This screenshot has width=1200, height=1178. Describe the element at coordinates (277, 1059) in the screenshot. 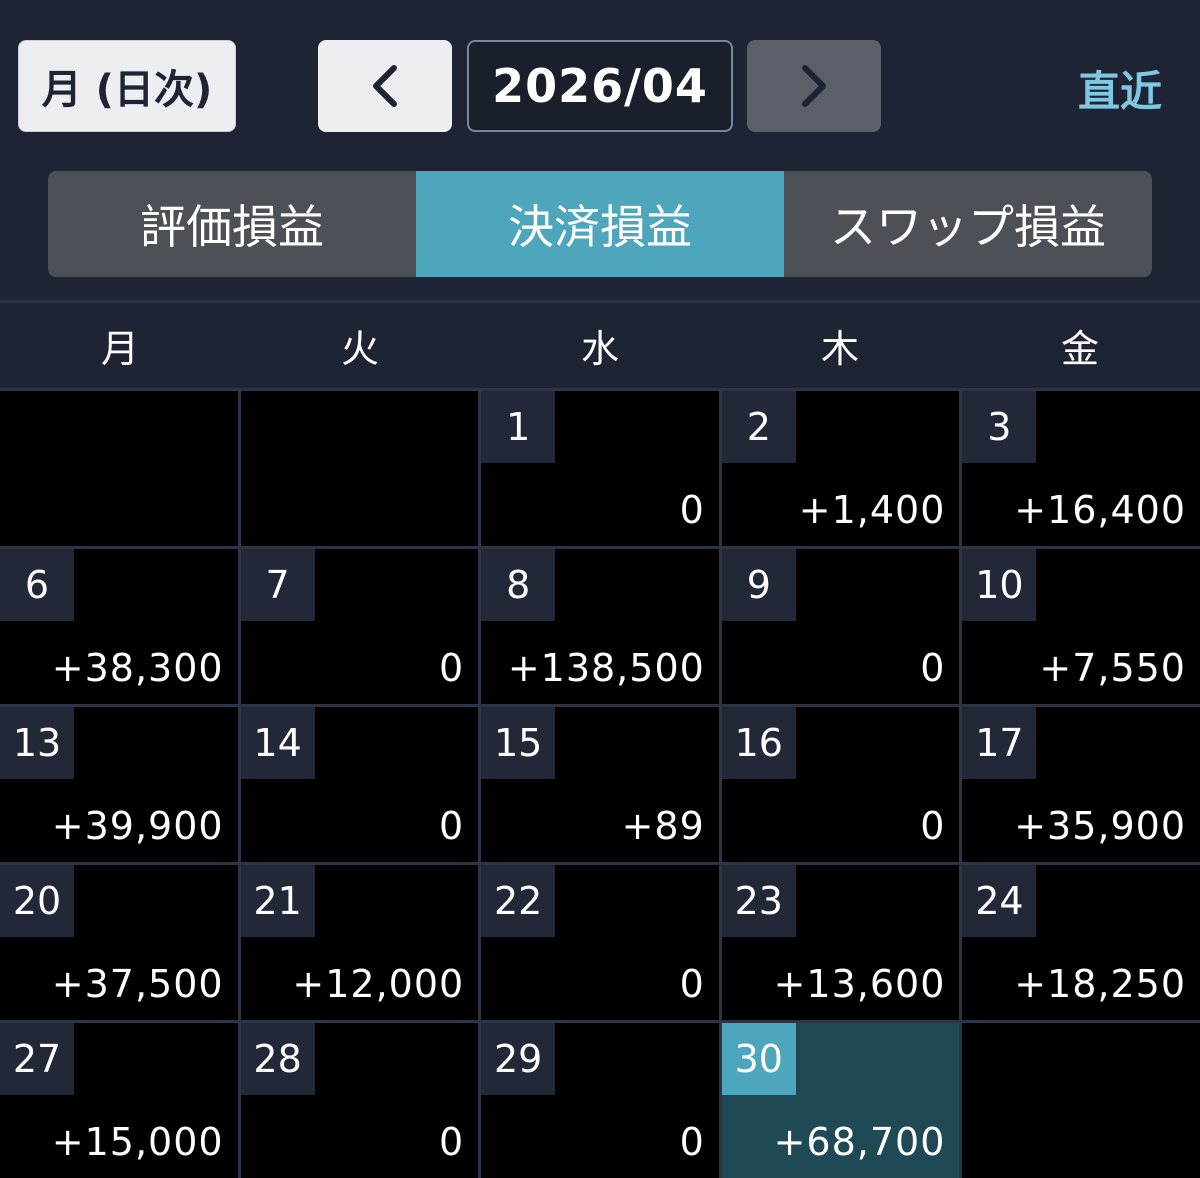

I see `day-number: 28` at that location.